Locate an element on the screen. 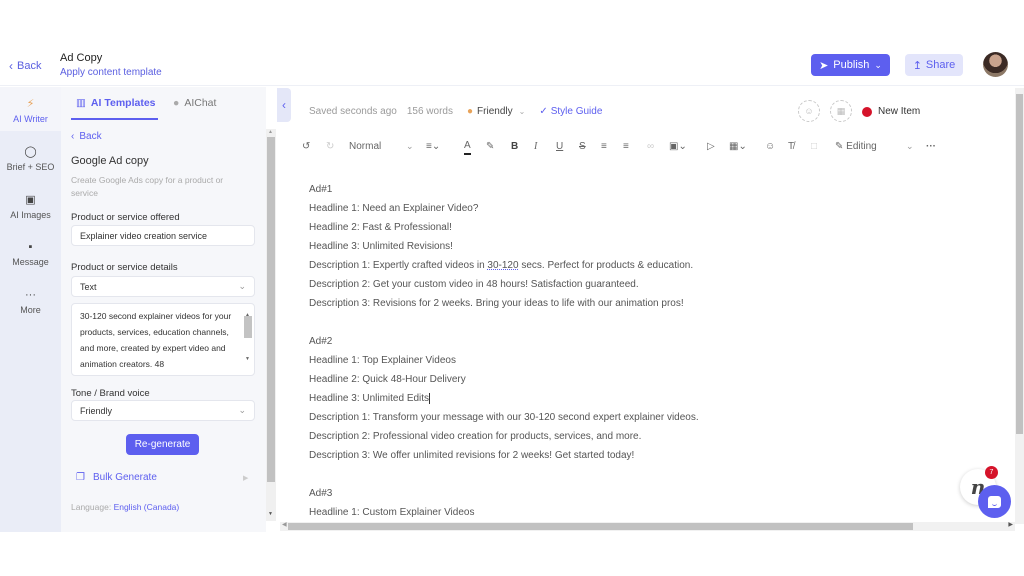  product-label: Product or service offered is located at coordinates (125, 217).